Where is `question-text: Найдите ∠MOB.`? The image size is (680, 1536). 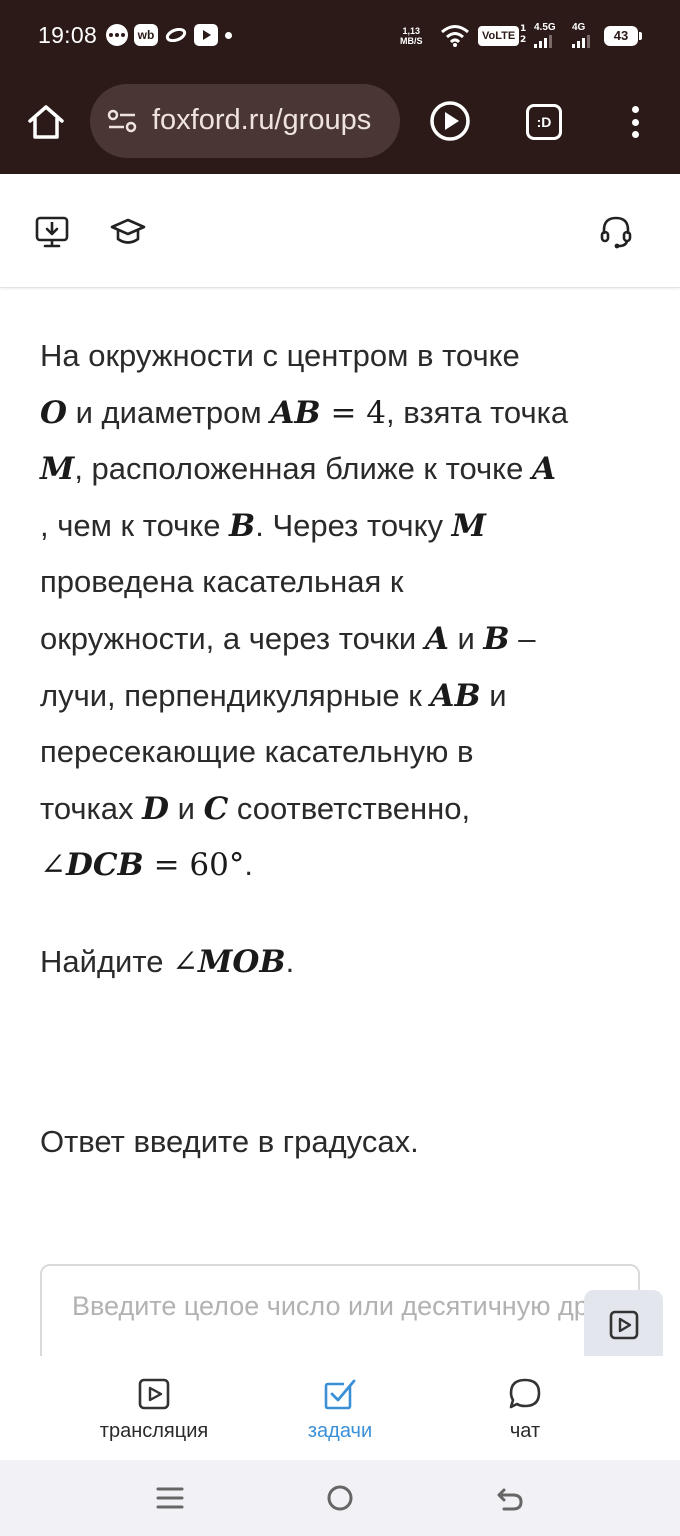 question-text: Найдите ∠MOB. is located at coordinates (167, 962).